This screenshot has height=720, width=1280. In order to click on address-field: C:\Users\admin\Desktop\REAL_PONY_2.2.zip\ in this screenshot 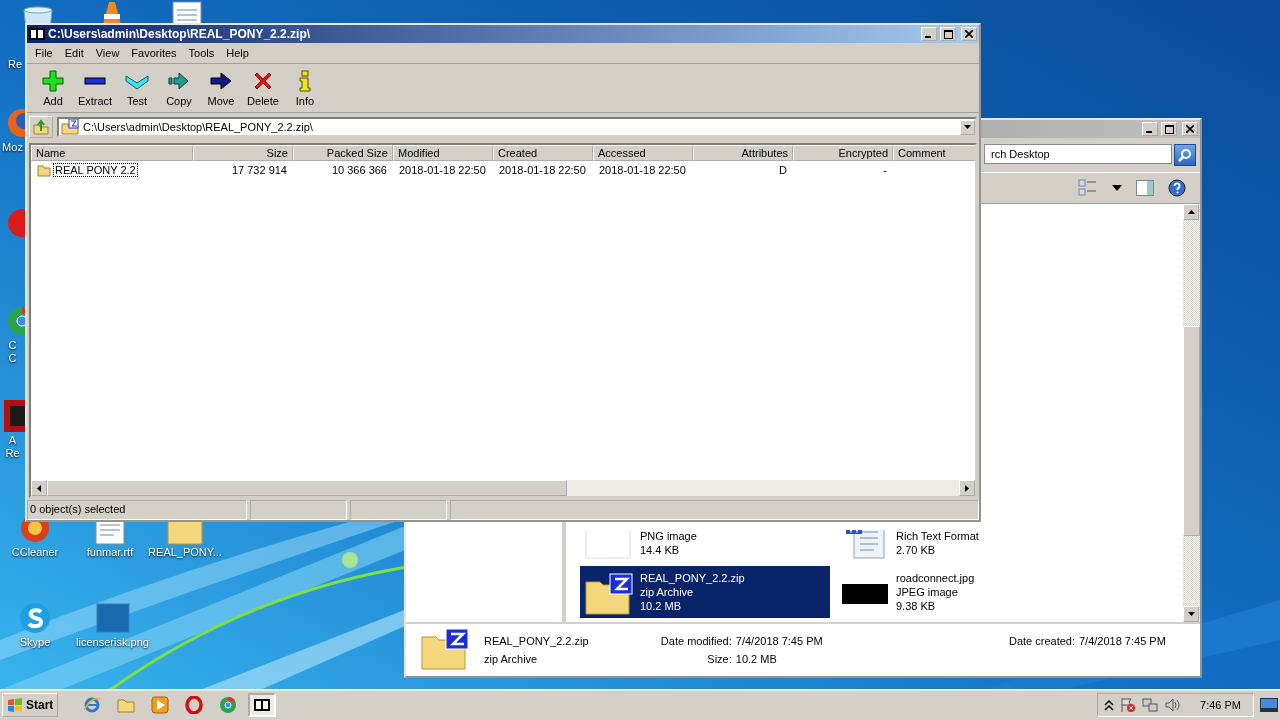, I will do `click(517, 127)`.